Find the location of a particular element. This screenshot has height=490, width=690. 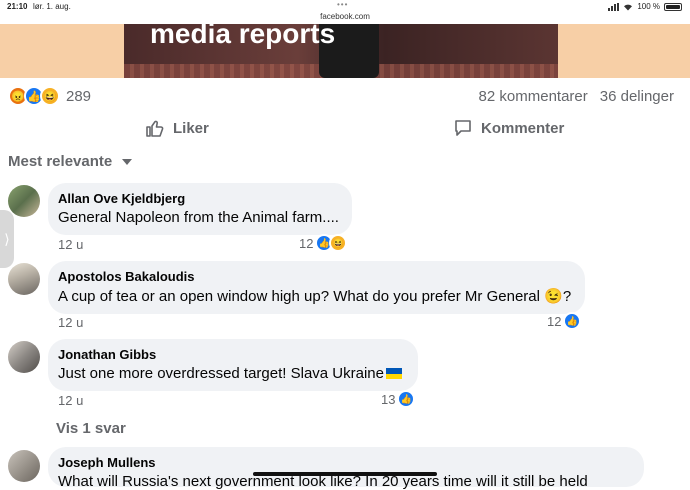

status-indicators: 100 % is located at coordinates (645, 6).